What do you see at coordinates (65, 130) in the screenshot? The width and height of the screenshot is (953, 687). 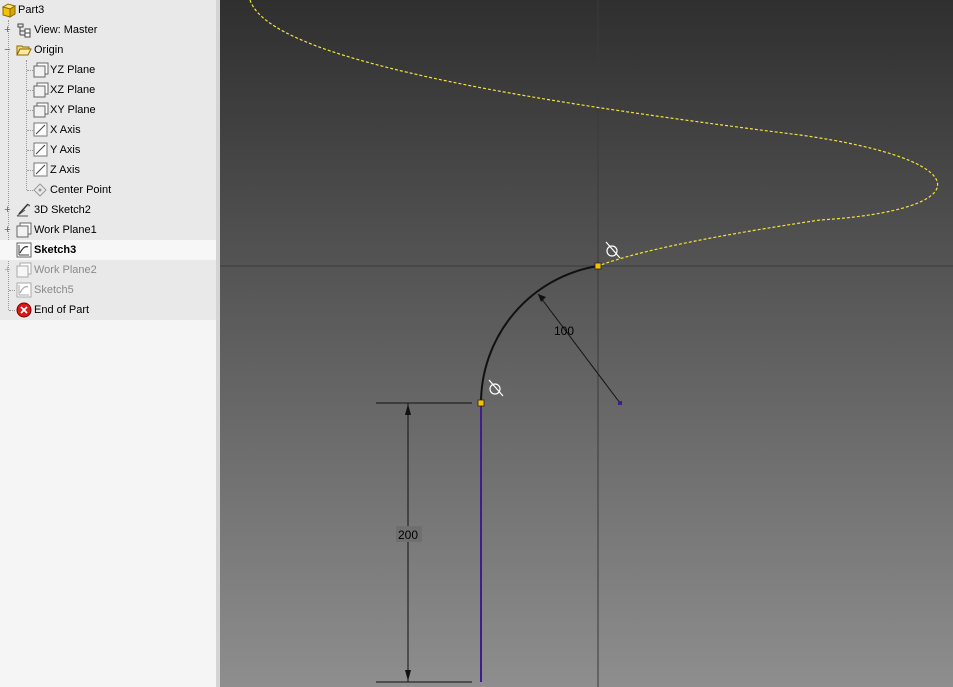 I see `x-axis-label: X Axis` at bounding box center [65, 130].